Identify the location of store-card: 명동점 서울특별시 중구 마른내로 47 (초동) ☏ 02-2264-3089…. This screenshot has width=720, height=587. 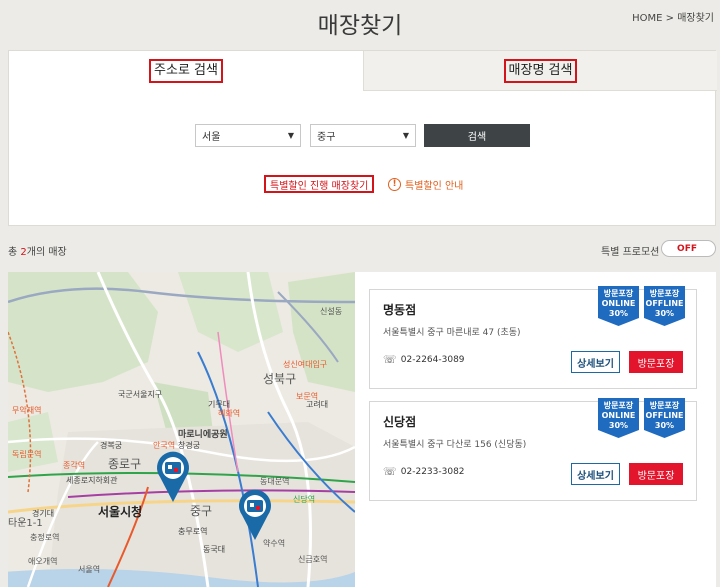
(533, 337).